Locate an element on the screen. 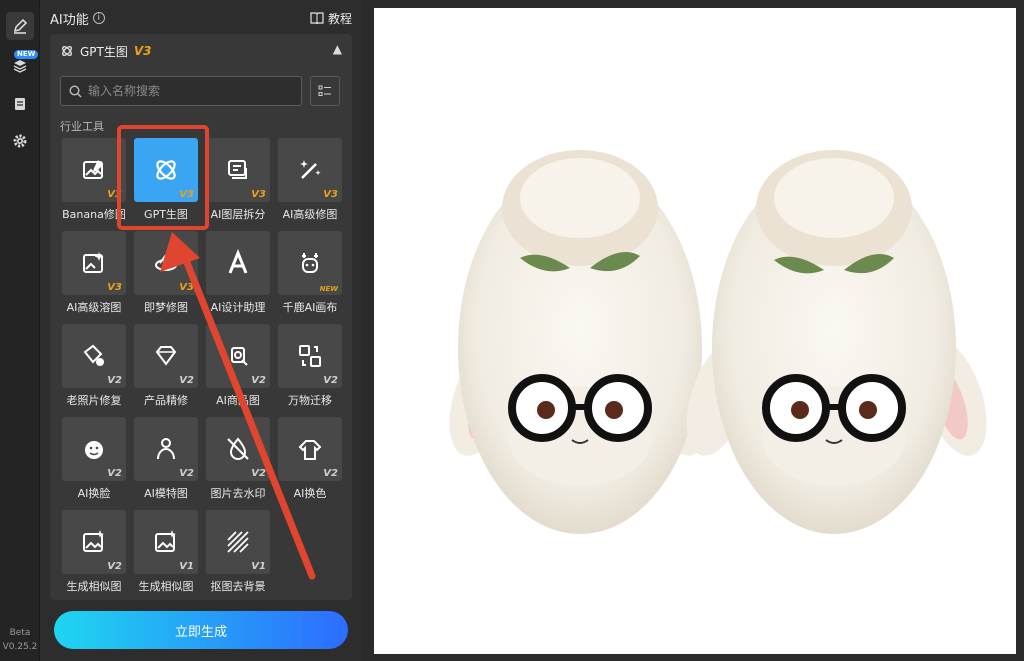 This screenshot has height=661, width=1024. tool-item: V3 即梦修图 is located at coordinates (166, 277).